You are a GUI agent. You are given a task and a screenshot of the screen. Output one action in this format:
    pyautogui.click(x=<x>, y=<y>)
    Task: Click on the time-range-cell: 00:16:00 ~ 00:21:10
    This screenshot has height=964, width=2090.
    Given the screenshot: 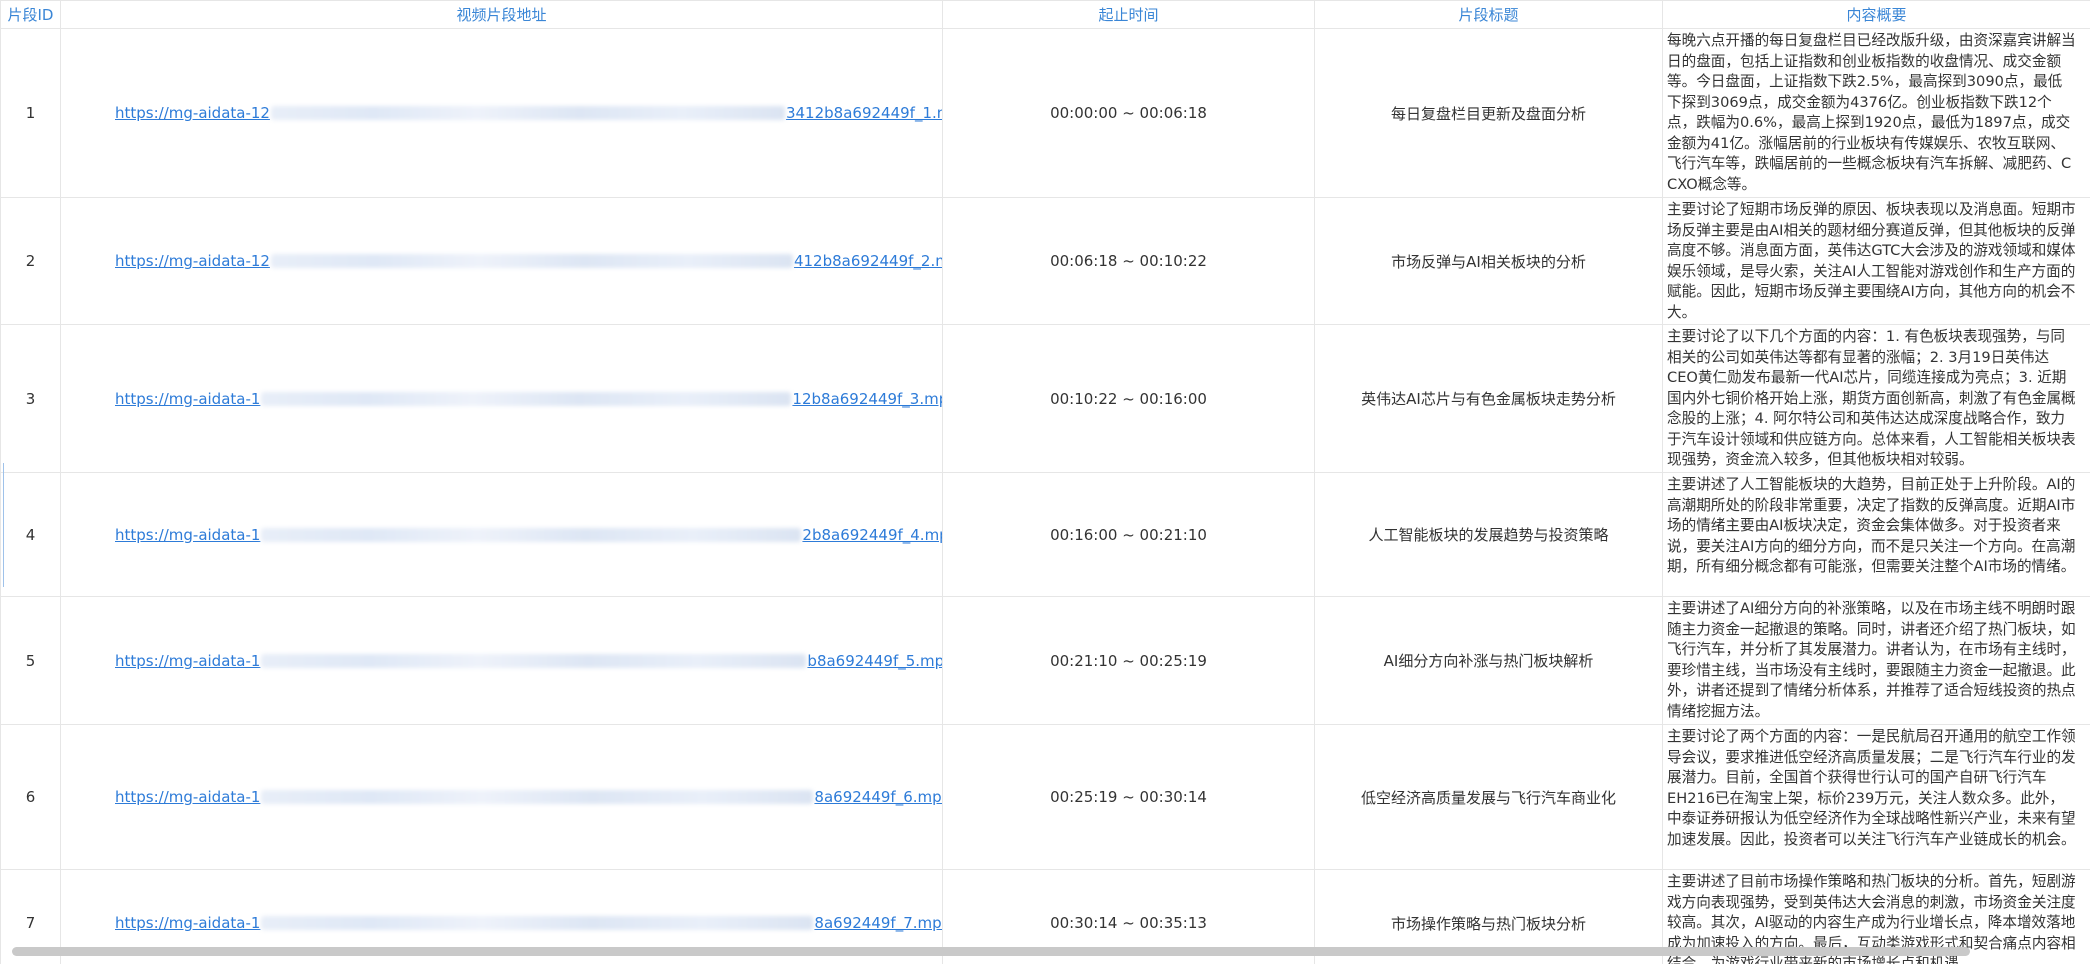 What is the action you would take?
    pyautogui.click(x=1128, y=534)
    